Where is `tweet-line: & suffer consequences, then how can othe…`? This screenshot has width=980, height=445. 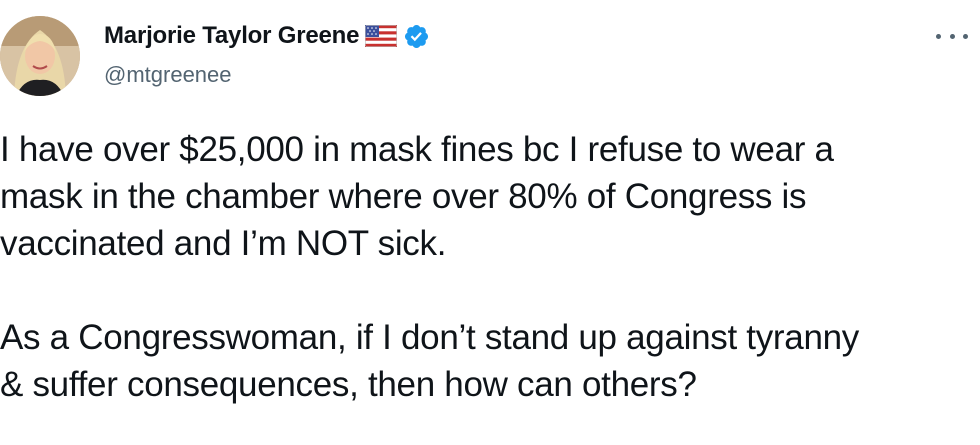 tweet-line: & suffer consequences, then how can othe… is located at coordinates (348, 384).